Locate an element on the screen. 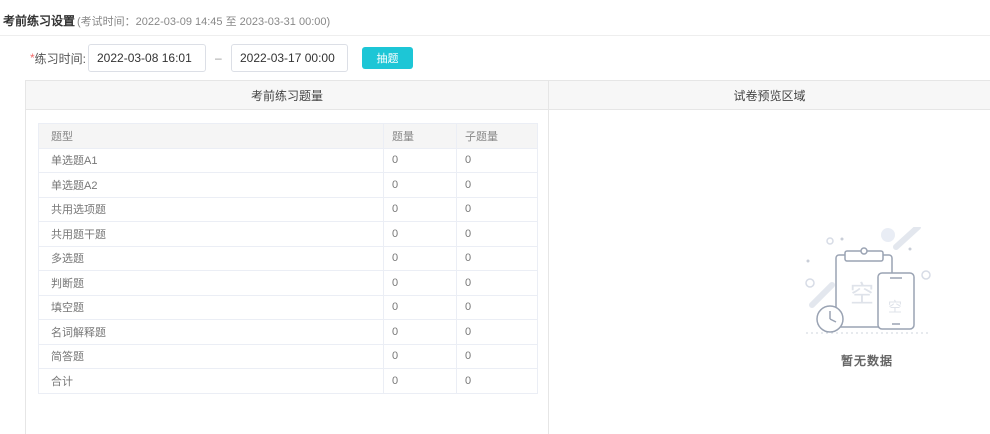  table-row: 共用选项题 0 0 is located at coordinates (288, 209).